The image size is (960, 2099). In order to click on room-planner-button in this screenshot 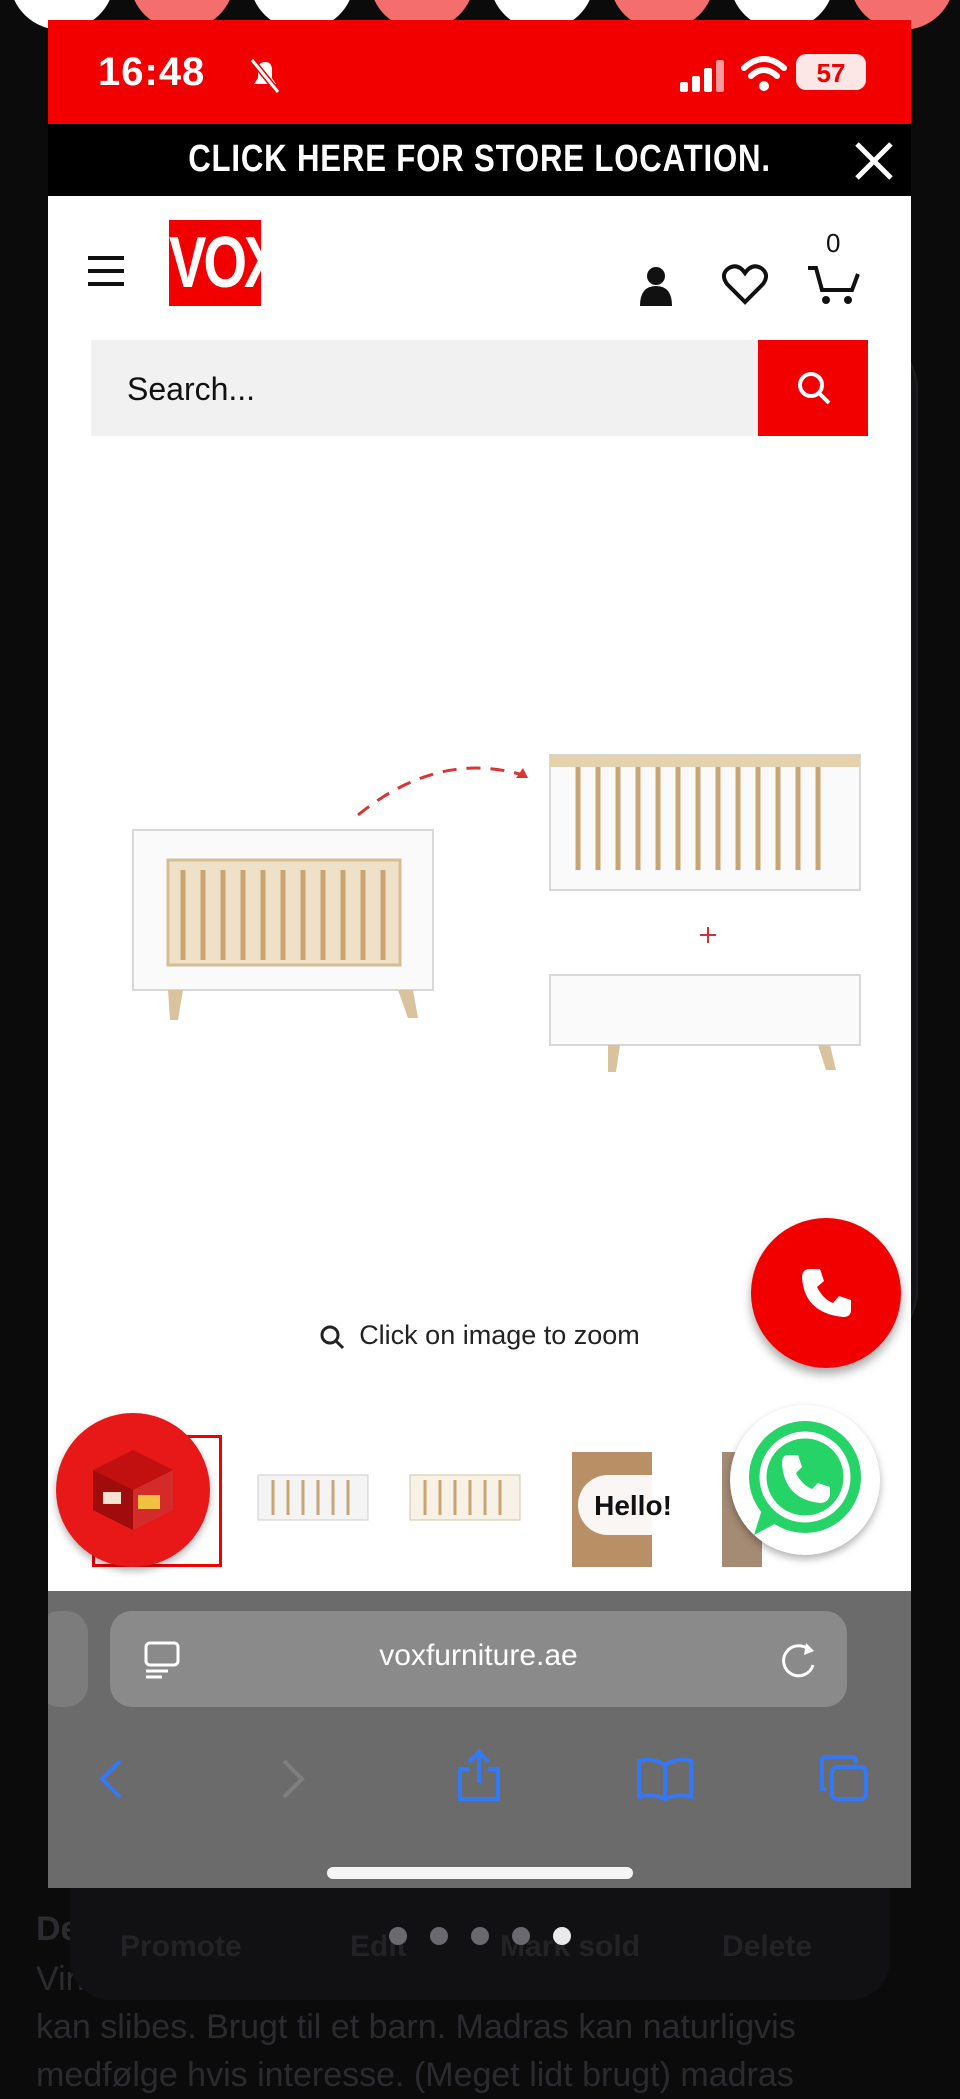, I will do `click(133, 1490)`.